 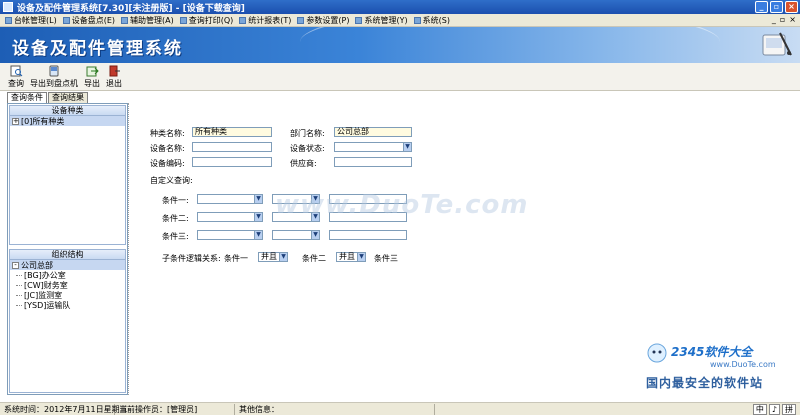 What do you see at coordinates (777, 44) in the screenshot?
I see `banner-logo-icon` at bounding box center [777, 44].